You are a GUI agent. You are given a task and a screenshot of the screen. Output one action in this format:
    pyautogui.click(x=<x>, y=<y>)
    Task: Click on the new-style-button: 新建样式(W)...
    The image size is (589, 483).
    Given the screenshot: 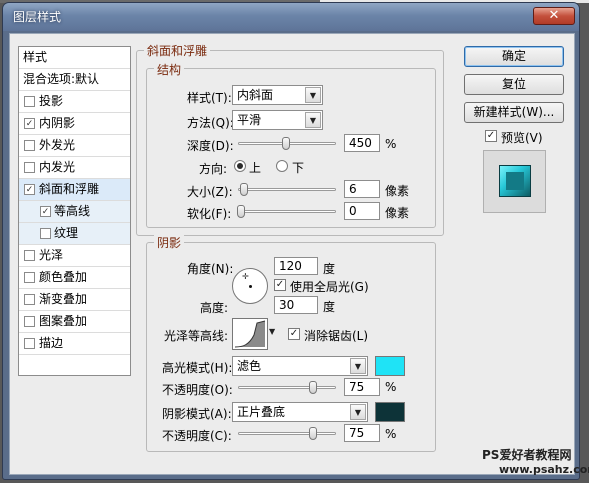 What is the action you would take?
    pyautogui.click(x=514, y=112)
    